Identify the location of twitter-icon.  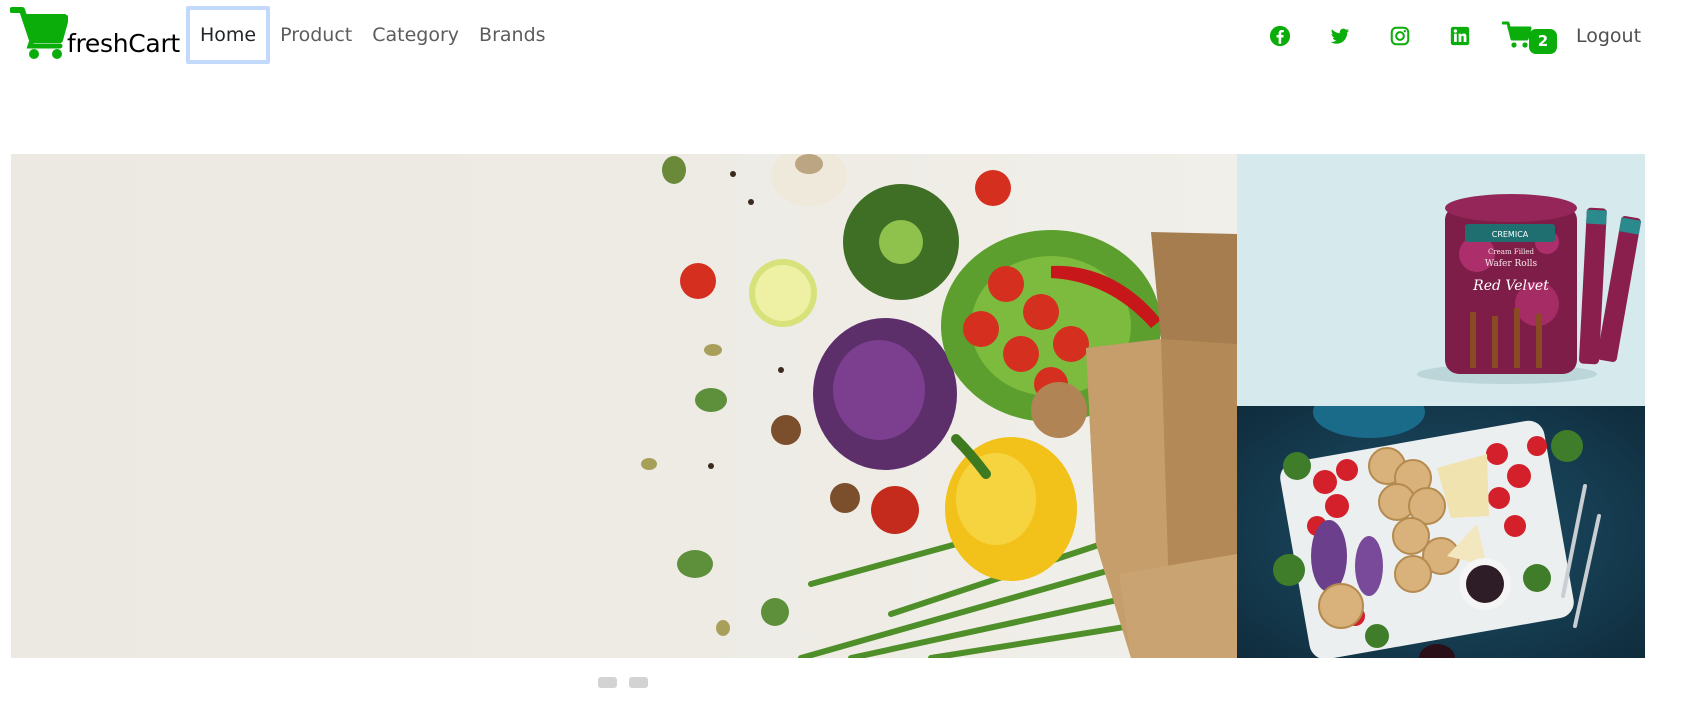
(1340, 36).